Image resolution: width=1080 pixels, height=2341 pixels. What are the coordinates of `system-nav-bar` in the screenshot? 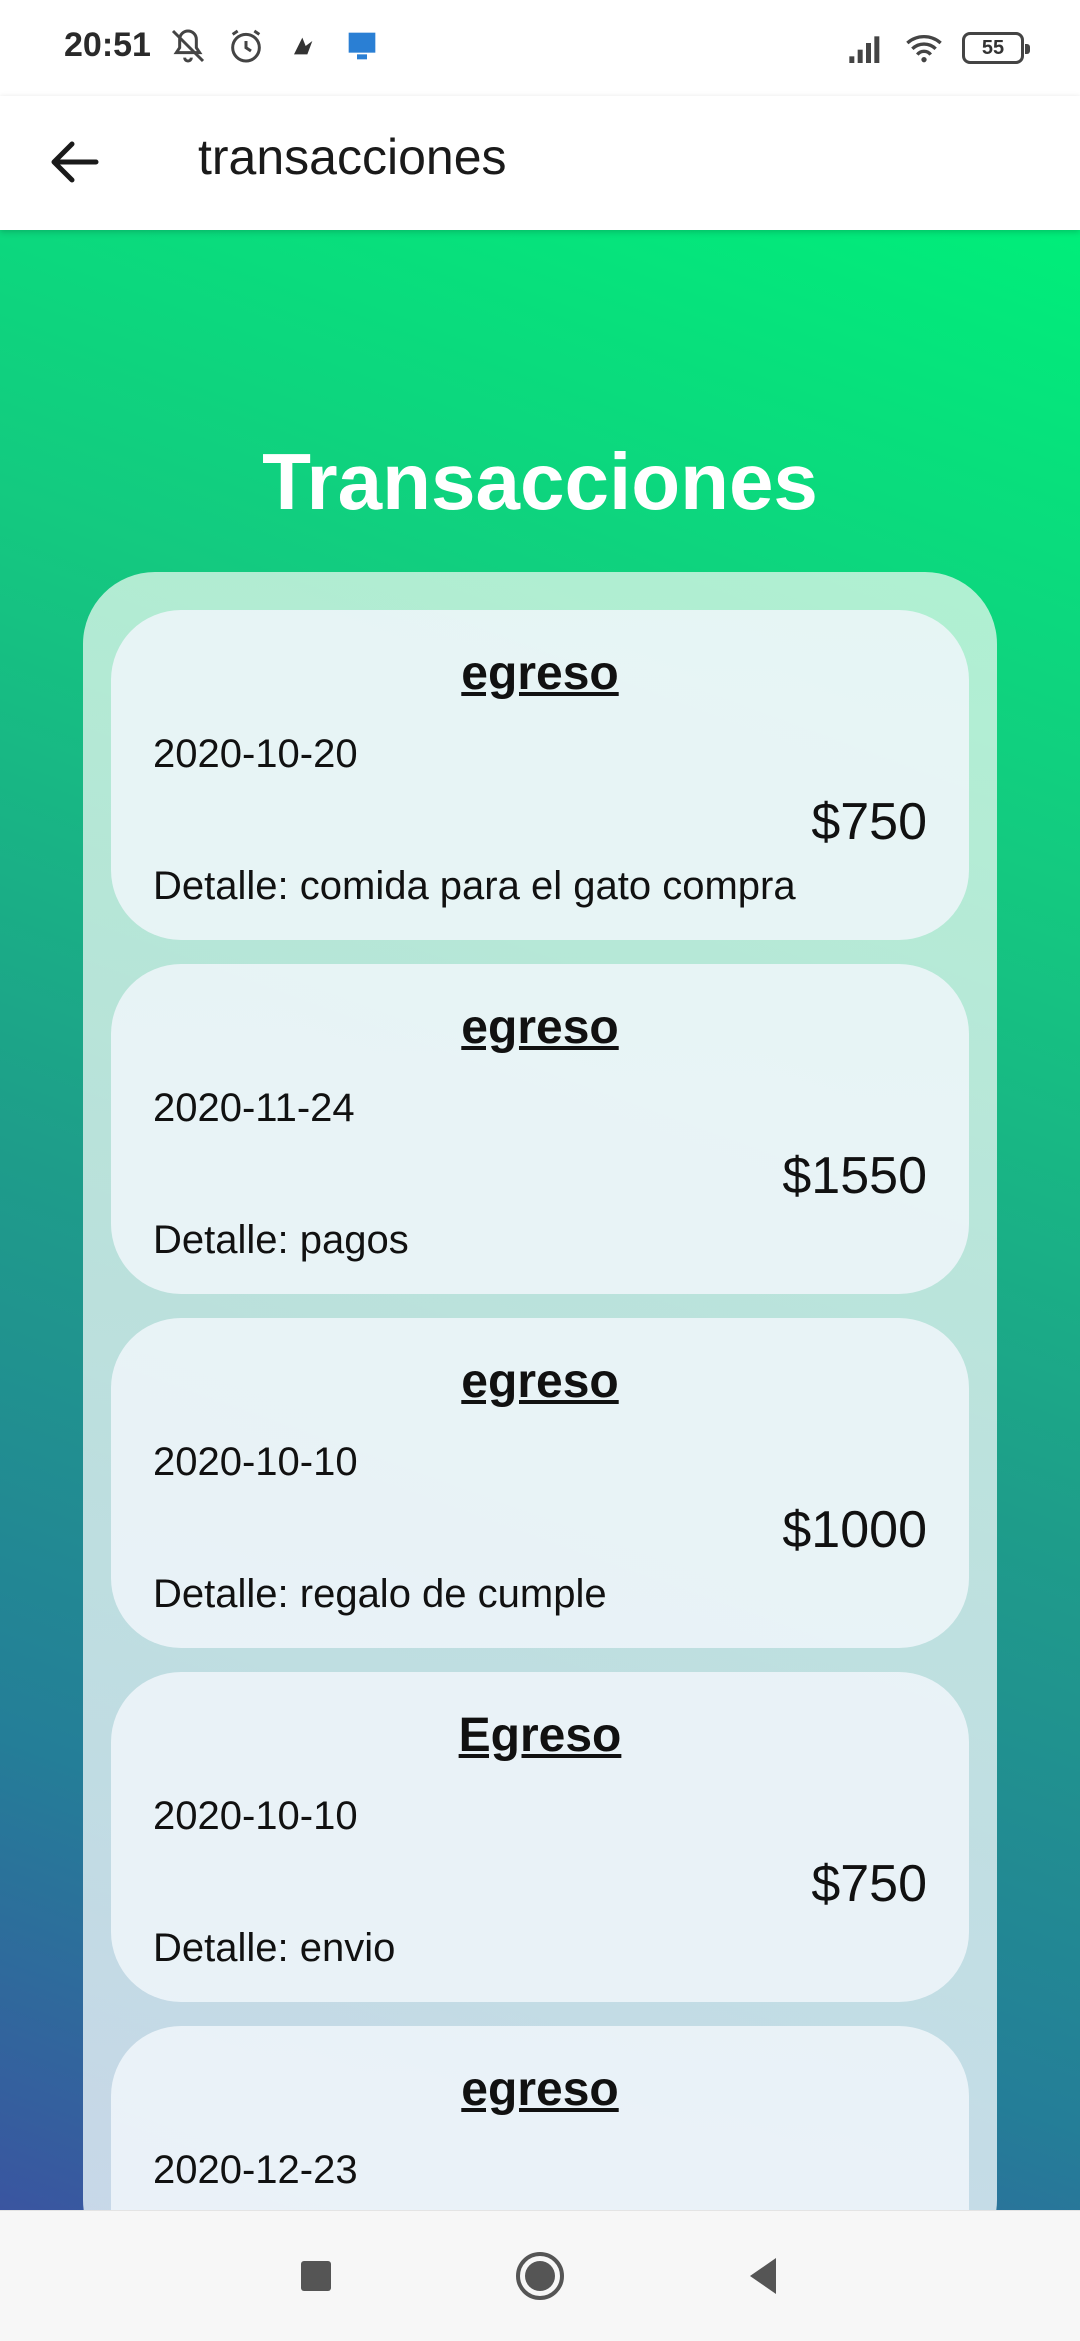 It's located at (540, 2275).